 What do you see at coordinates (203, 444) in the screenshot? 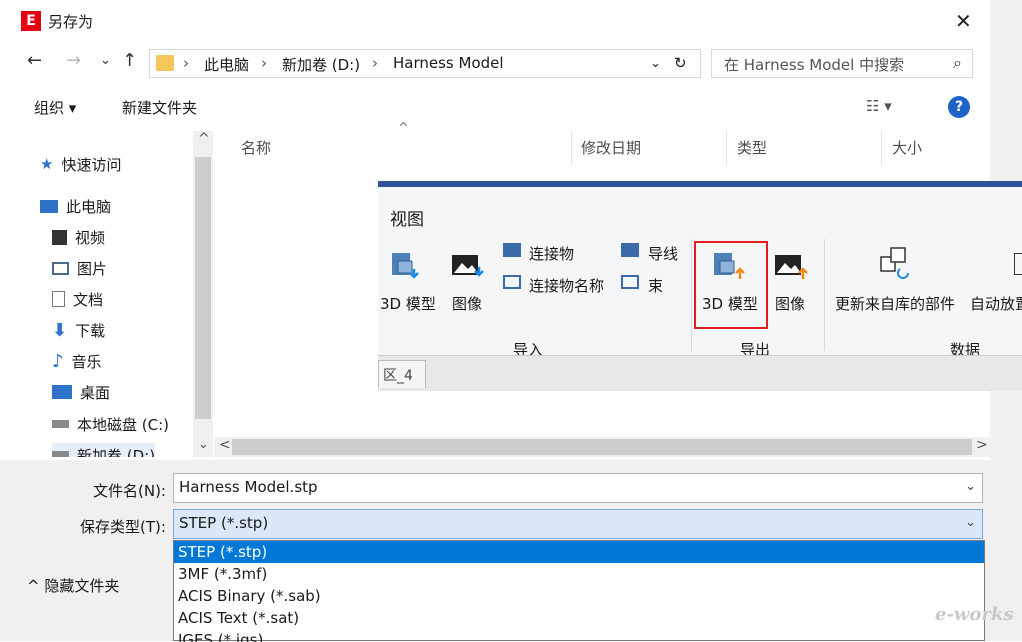
I see `scroll-down-button: ⌄` at bounding box center [203, 444].